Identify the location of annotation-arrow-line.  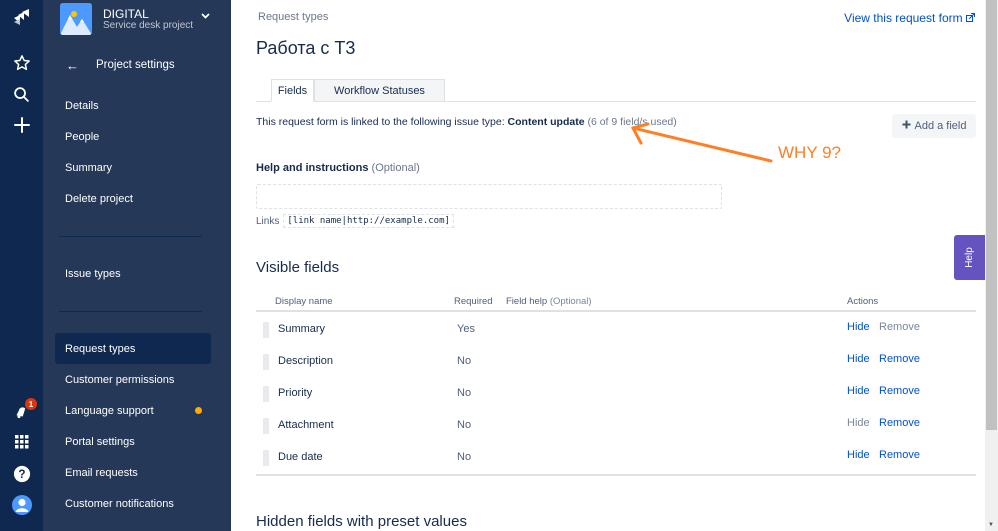
(702, 144).